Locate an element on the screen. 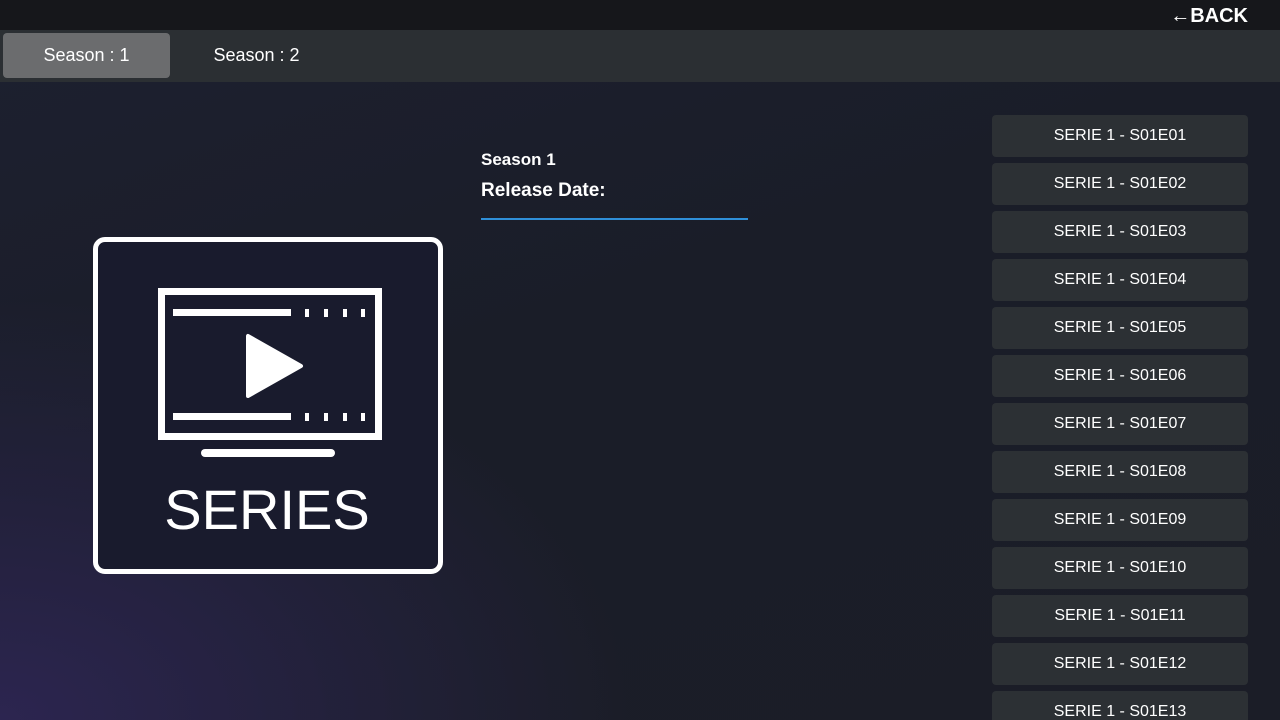 The image size is (1280, 720). episode-item: SERIE 1 - S01E01 is located at coordinates (1120, 136).